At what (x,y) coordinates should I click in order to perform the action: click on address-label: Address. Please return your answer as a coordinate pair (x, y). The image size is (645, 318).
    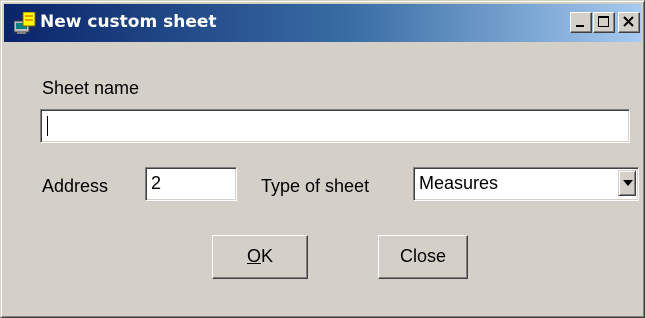
    Looking at the image, I should click on (75, 186).